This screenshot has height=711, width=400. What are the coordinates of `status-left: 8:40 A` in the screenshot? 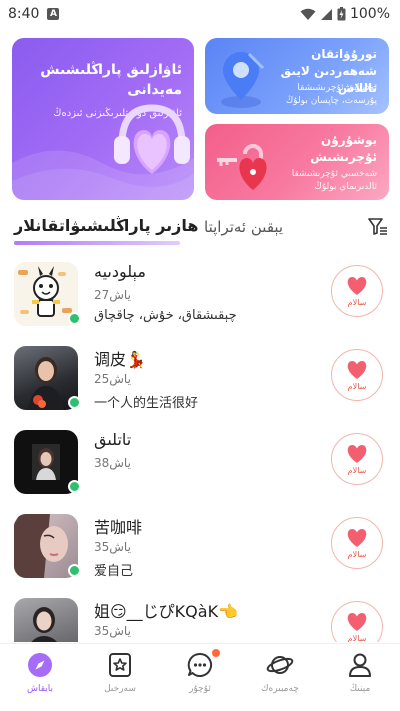 It's located at (34, 14).